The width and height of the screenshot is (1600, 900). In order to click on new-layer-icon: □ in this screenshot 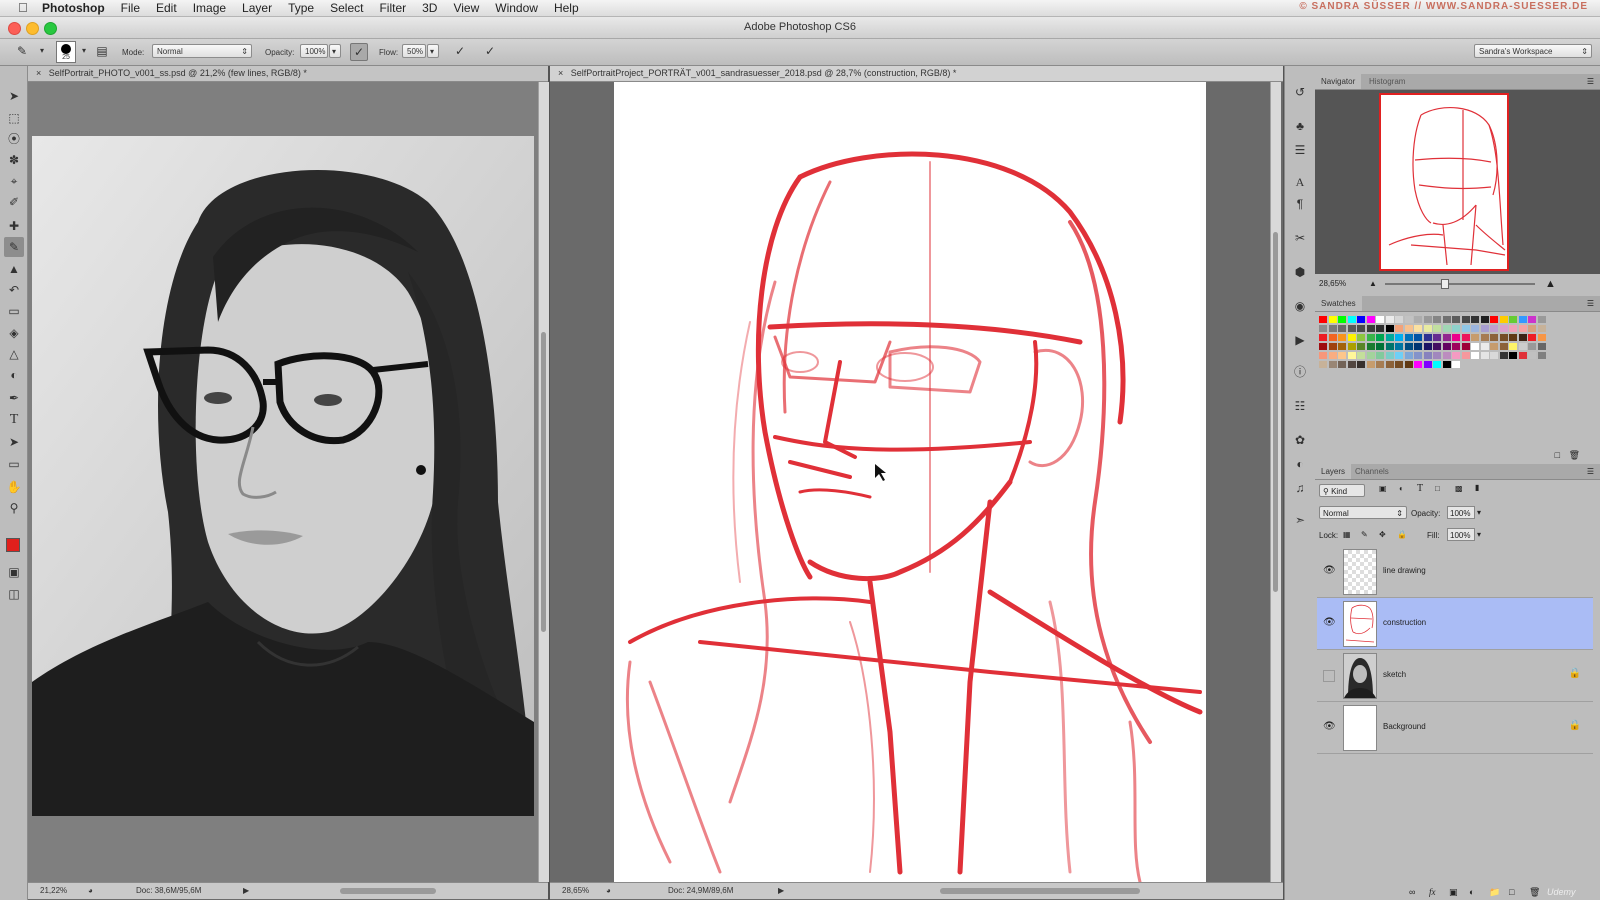, I will do `click(1511, 892)`.